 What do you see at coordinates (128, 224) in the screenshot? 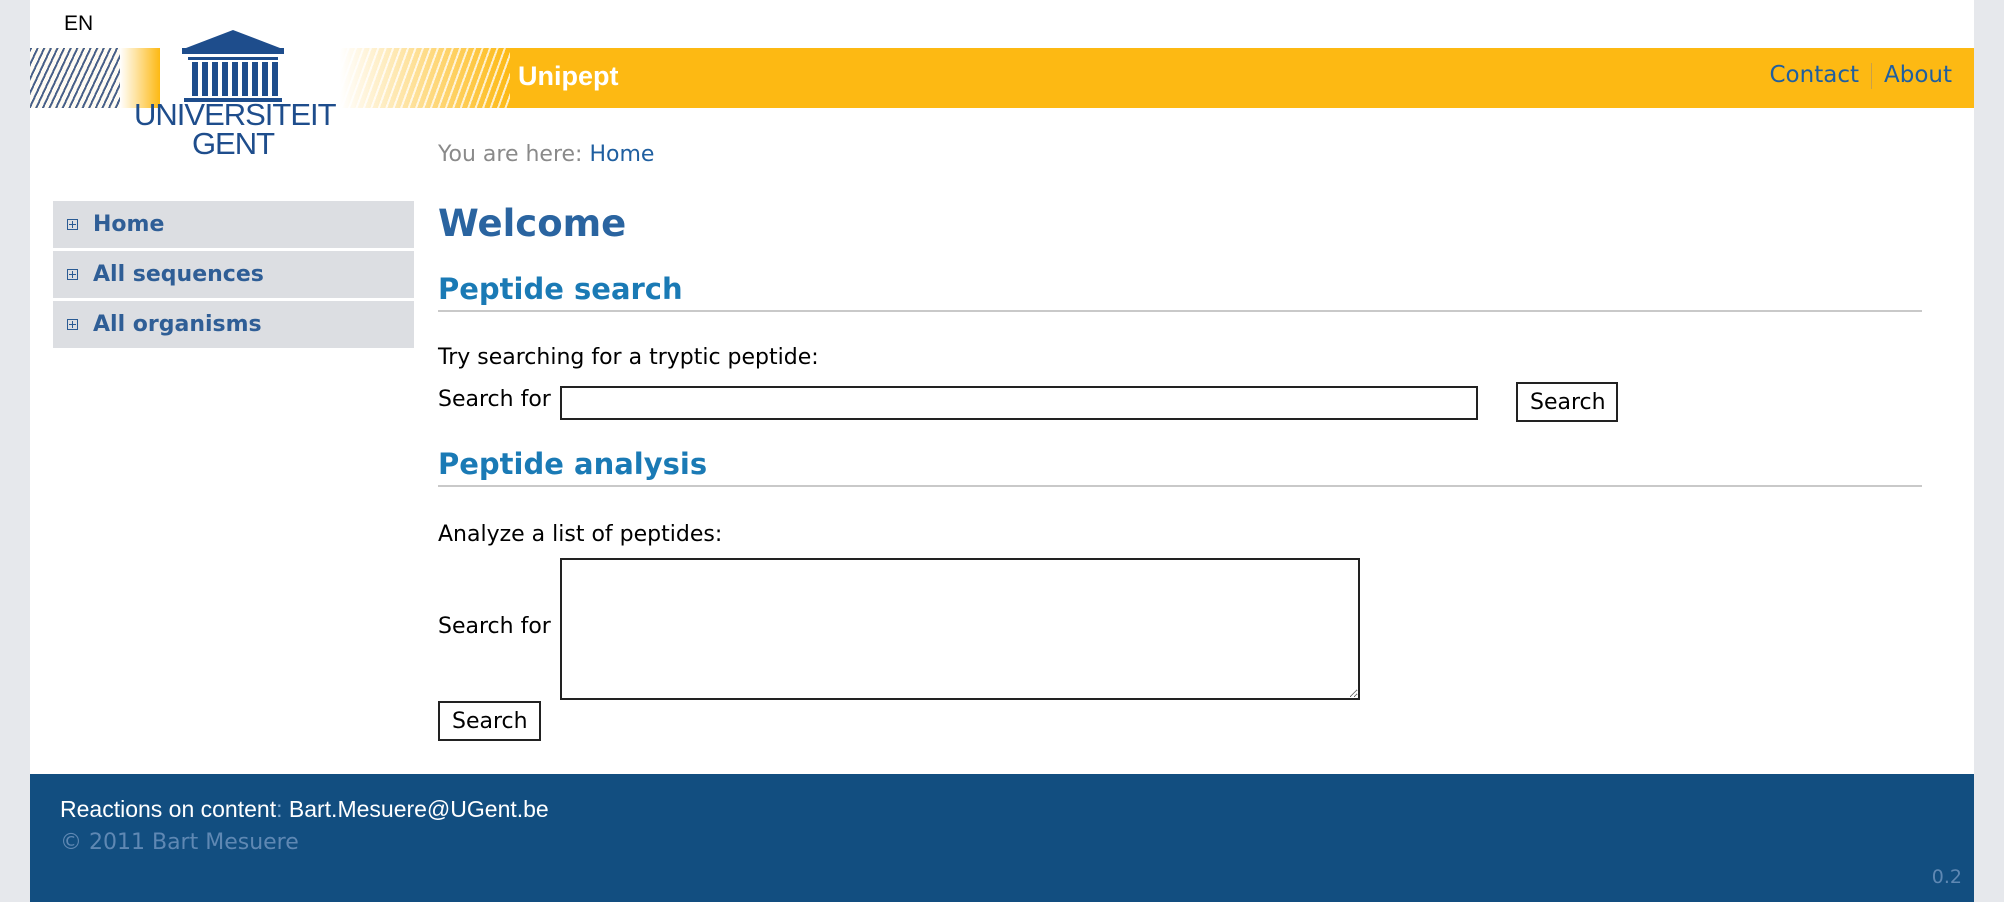
I see `sidebar-item-label: Home` at bounding box center [128, 224].